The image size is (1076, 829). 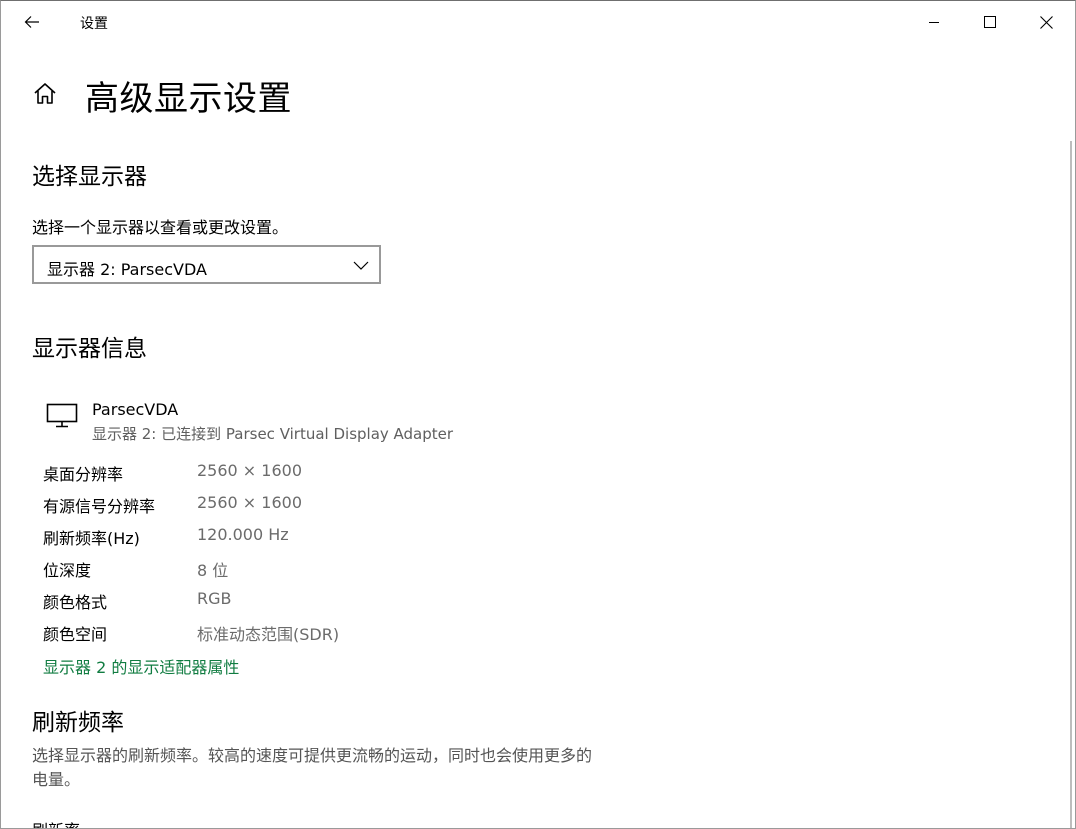 I want to click on refresh-rate-heading: 刷新频率, so click(x=78, y=723).